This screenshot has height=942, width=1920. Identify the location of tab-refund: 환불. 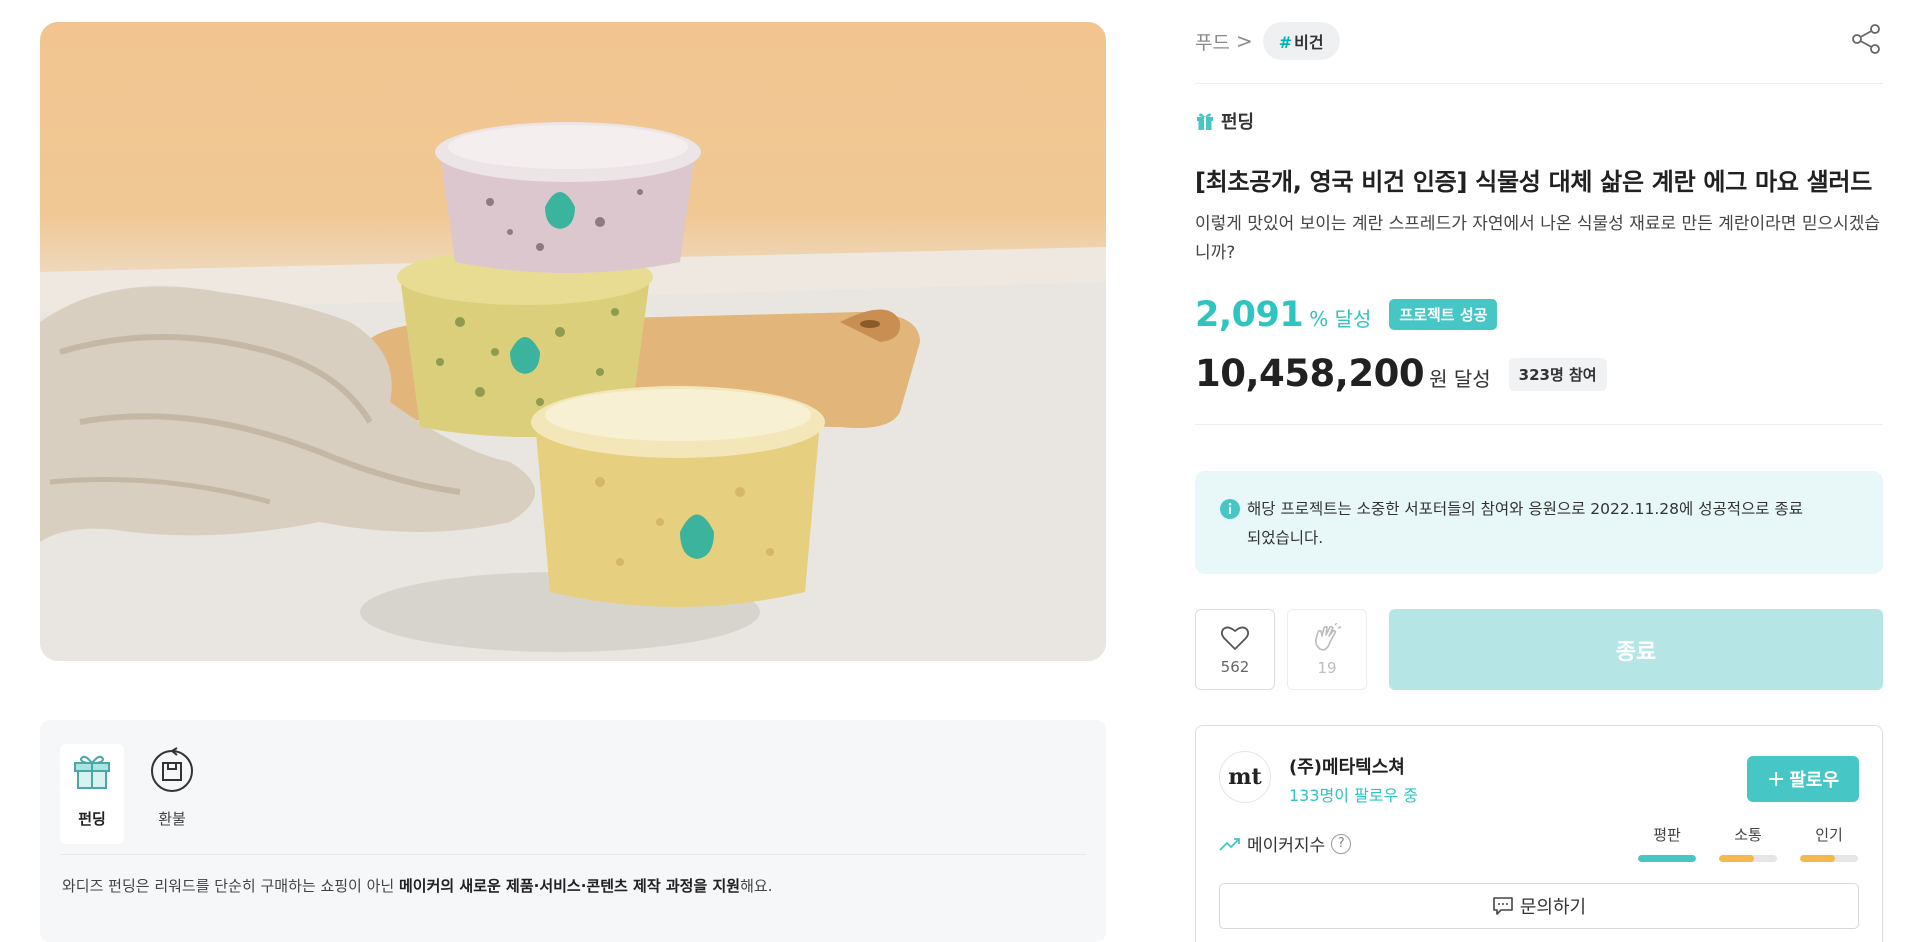
(172, 786).